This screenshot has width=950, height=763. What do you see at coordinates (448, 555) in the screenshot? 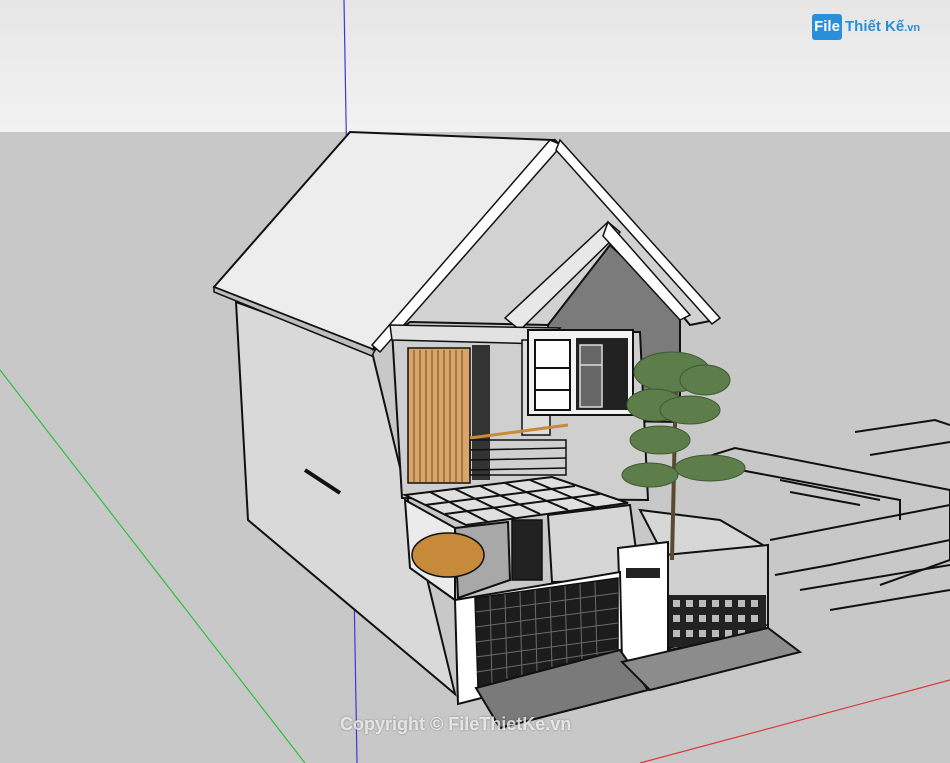
I see `car` at bounding box center [448, 555].